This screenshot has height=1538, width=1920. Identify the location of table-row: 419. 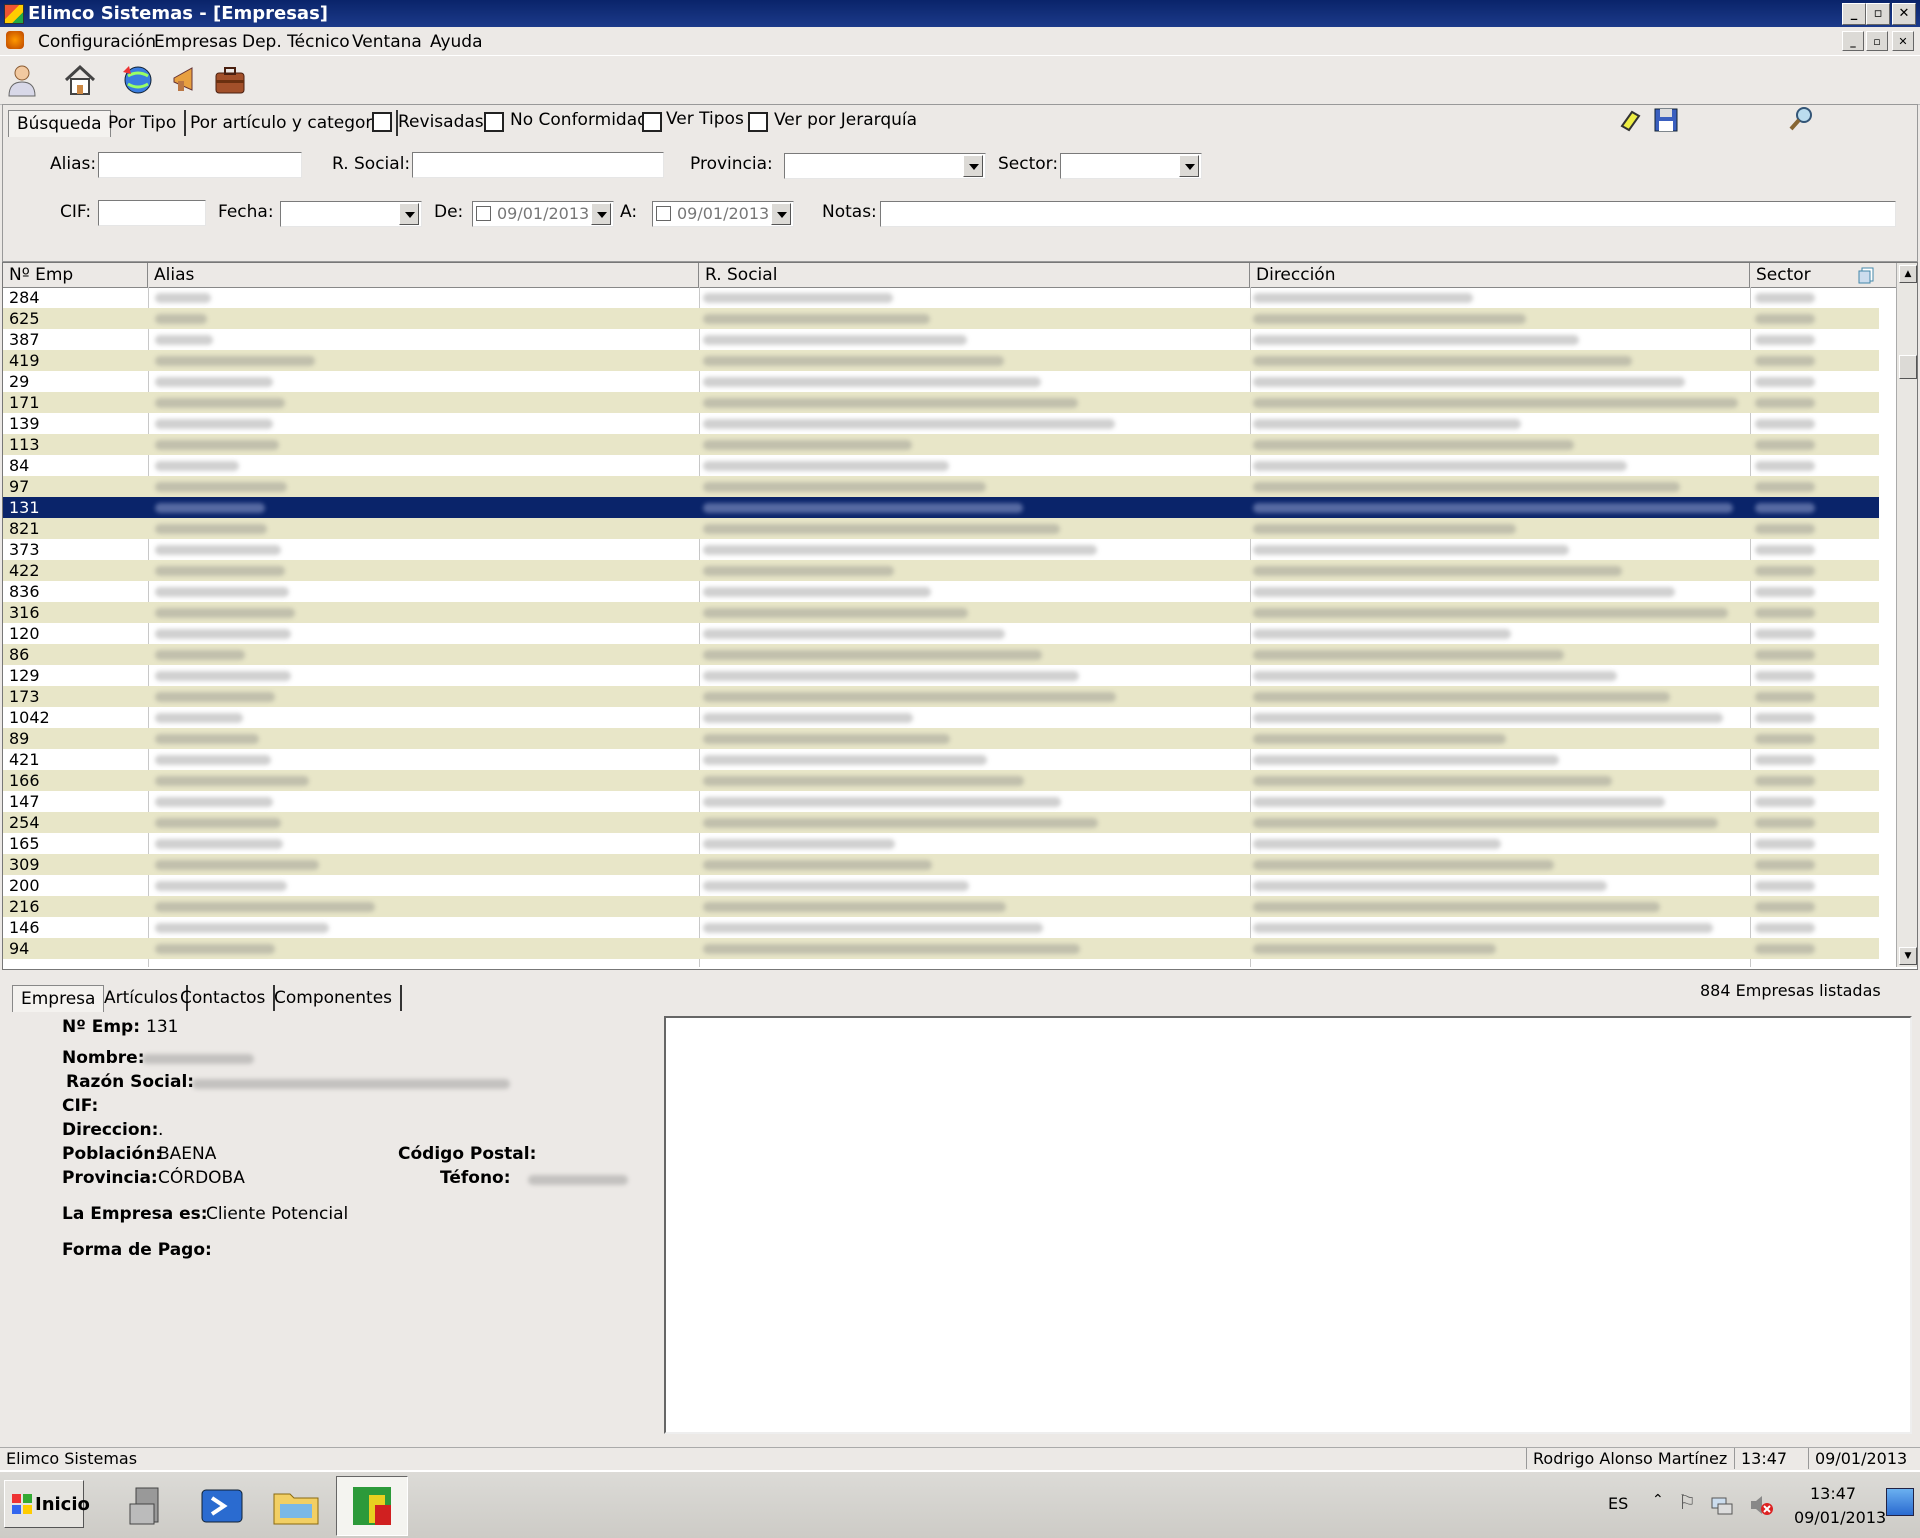
(941, 360).